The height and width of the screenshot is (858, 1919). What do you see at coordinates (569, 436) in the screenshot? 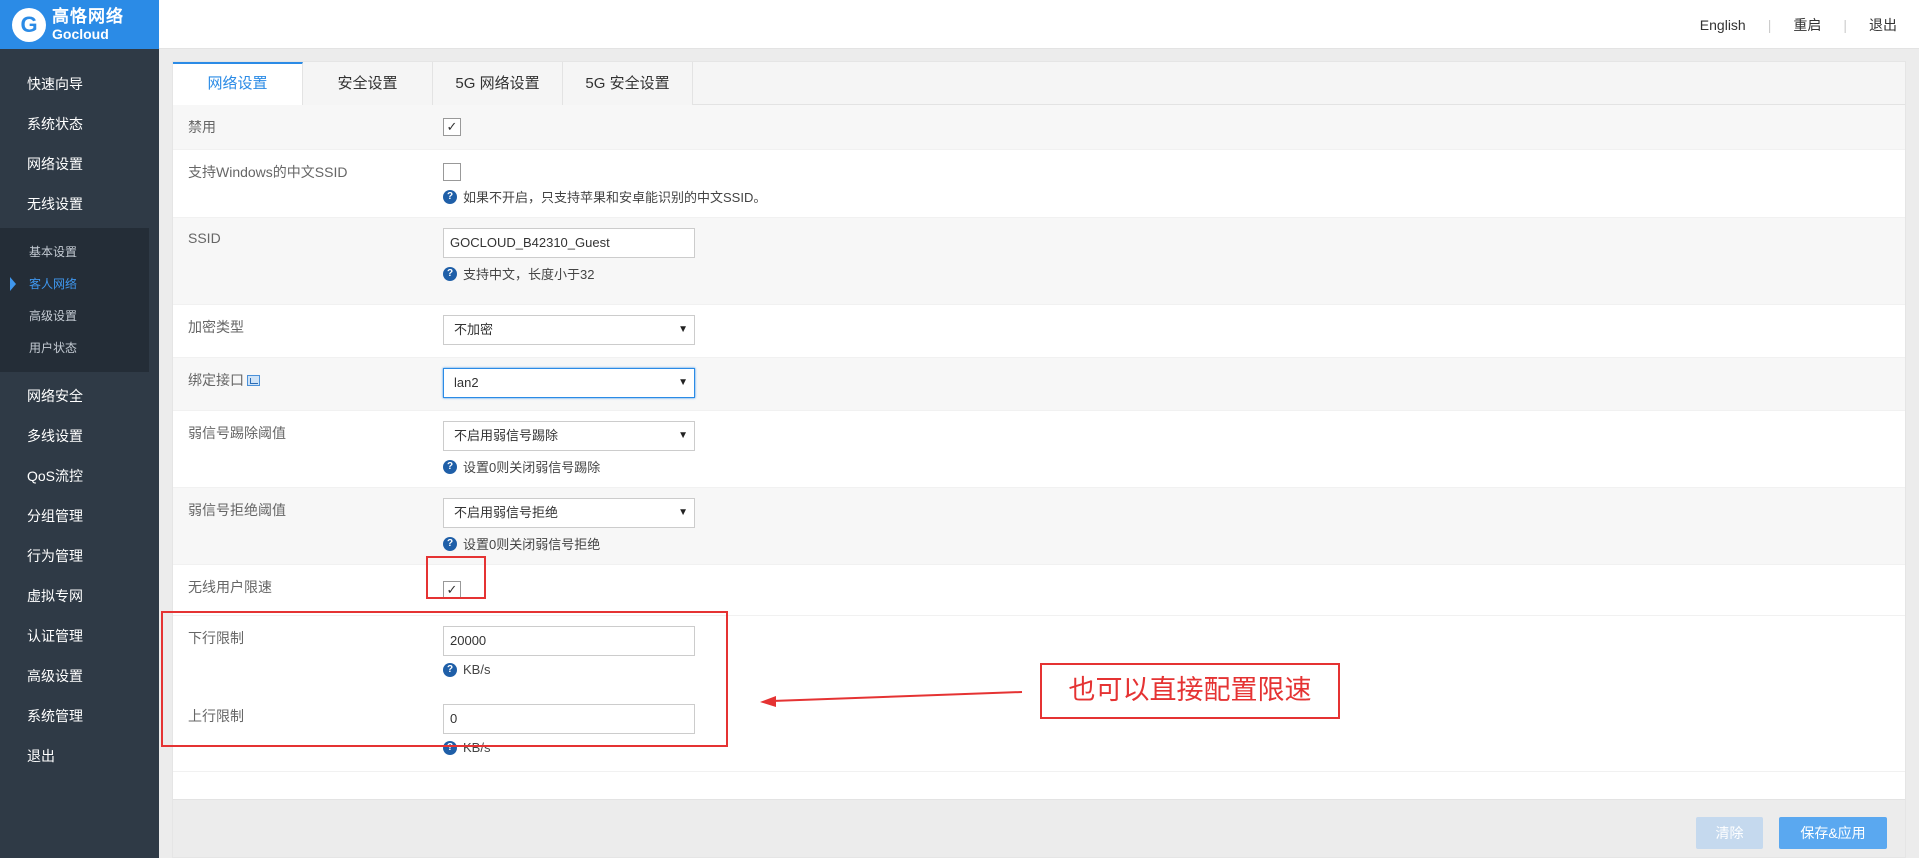
I see `weak-kick-select: 不启用弱信号踢除 ▼` at bounding box center [569, 436].